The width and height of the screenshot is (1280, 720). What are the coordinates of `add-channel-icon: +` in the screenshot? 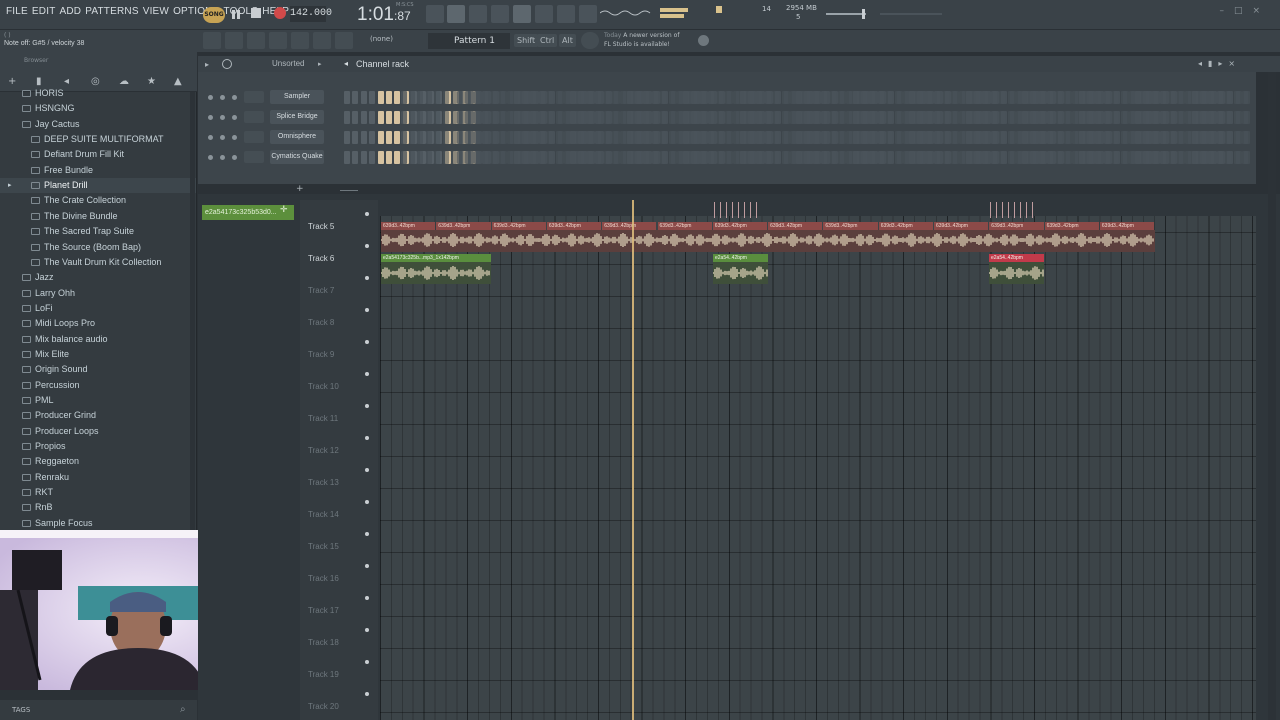 It's located at (300, 189).